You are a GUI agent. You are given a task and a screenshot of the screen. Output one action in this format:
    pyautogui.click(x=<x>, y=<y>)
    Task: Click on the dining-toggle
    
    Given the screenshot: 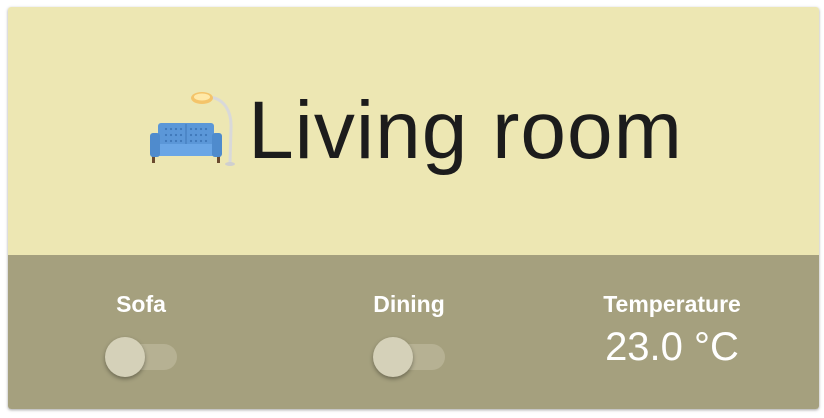 What is the action you would take?
    pyautogui.click(x=409, y=357)
    